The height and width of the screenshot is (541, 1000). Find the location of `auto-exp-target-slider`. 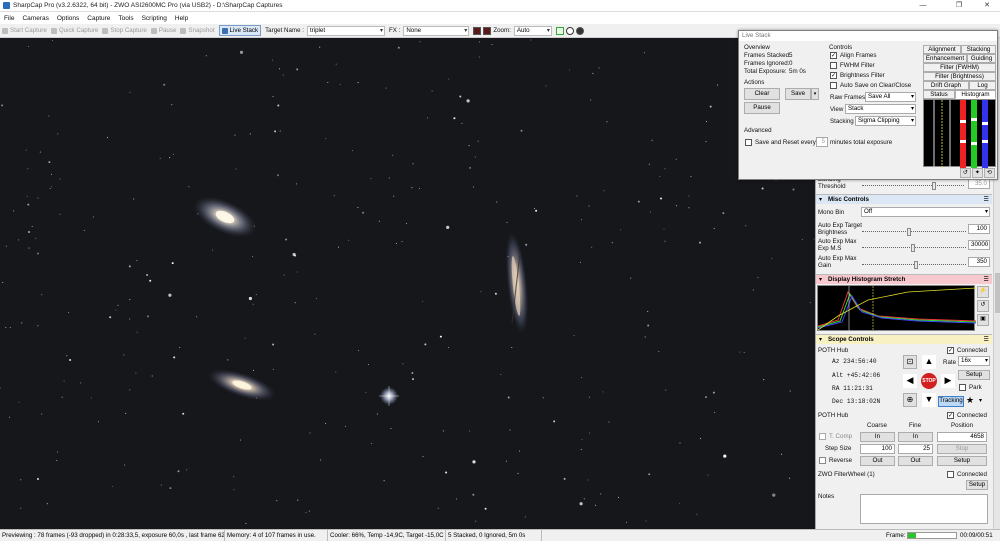

auto-exp-target-slider is located at coordinates (914, 232).